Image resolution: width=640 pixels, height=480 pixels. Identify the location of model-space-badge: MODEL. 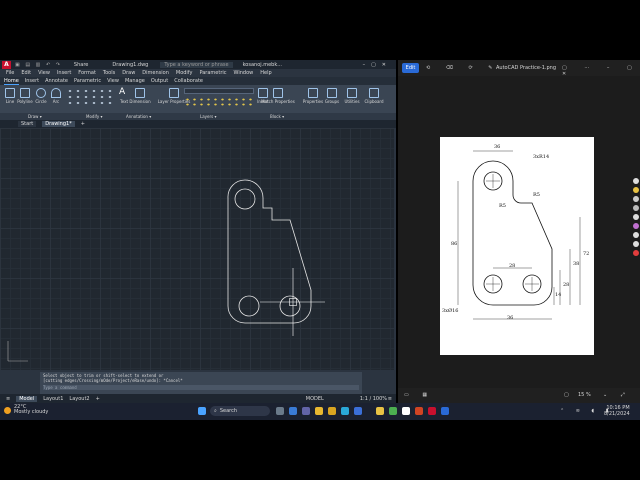
(315, 399).